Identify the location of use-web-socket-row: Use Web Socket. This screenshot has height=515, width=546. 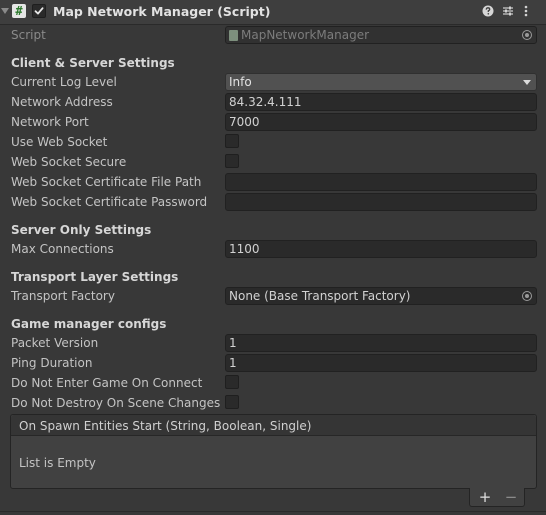
(276, 142).